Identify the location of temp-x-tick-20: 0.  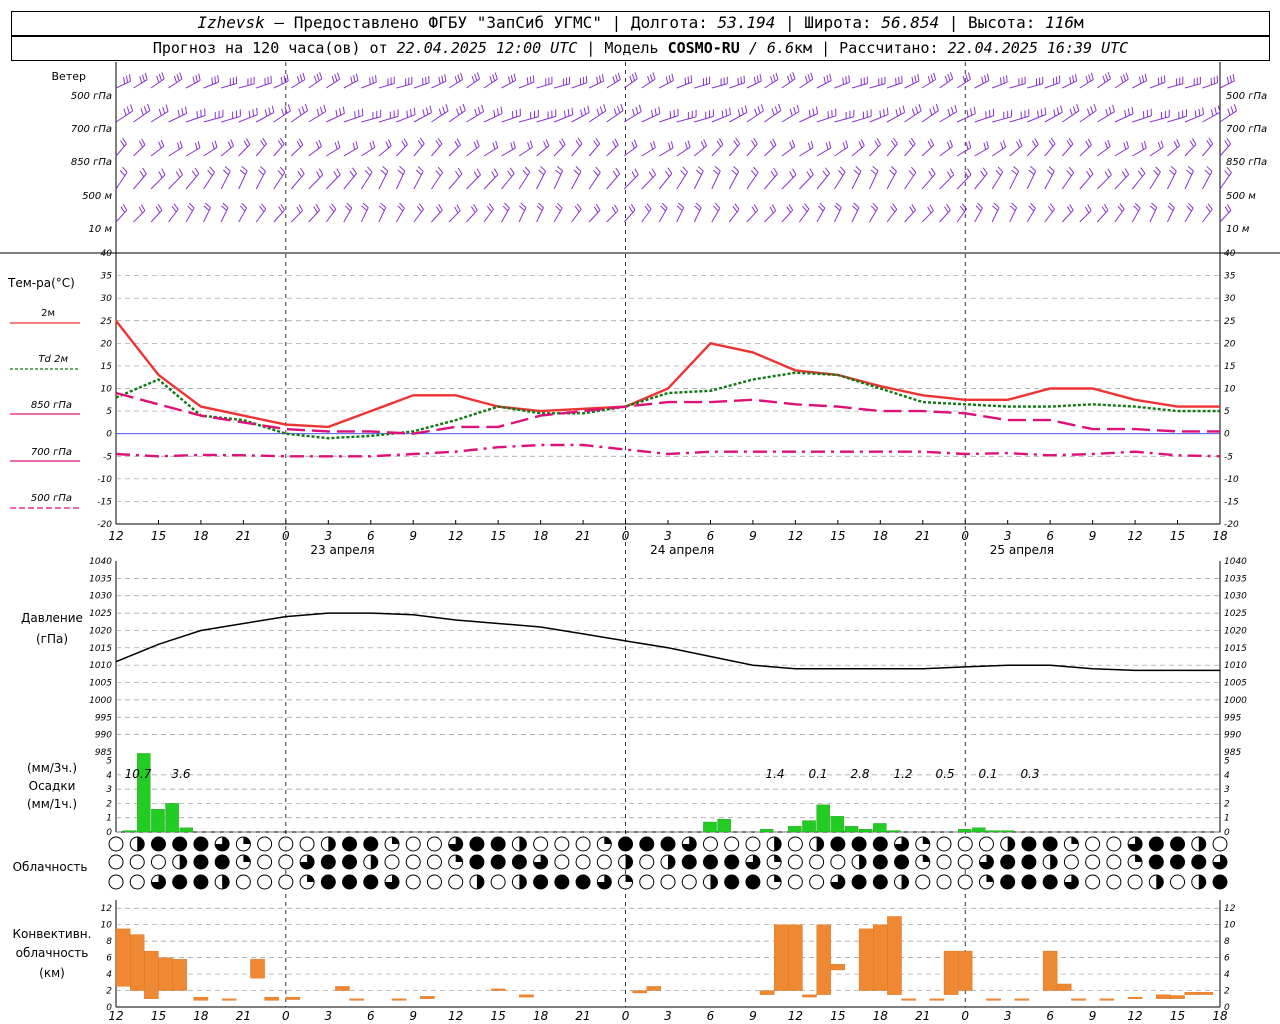
(965, 536).